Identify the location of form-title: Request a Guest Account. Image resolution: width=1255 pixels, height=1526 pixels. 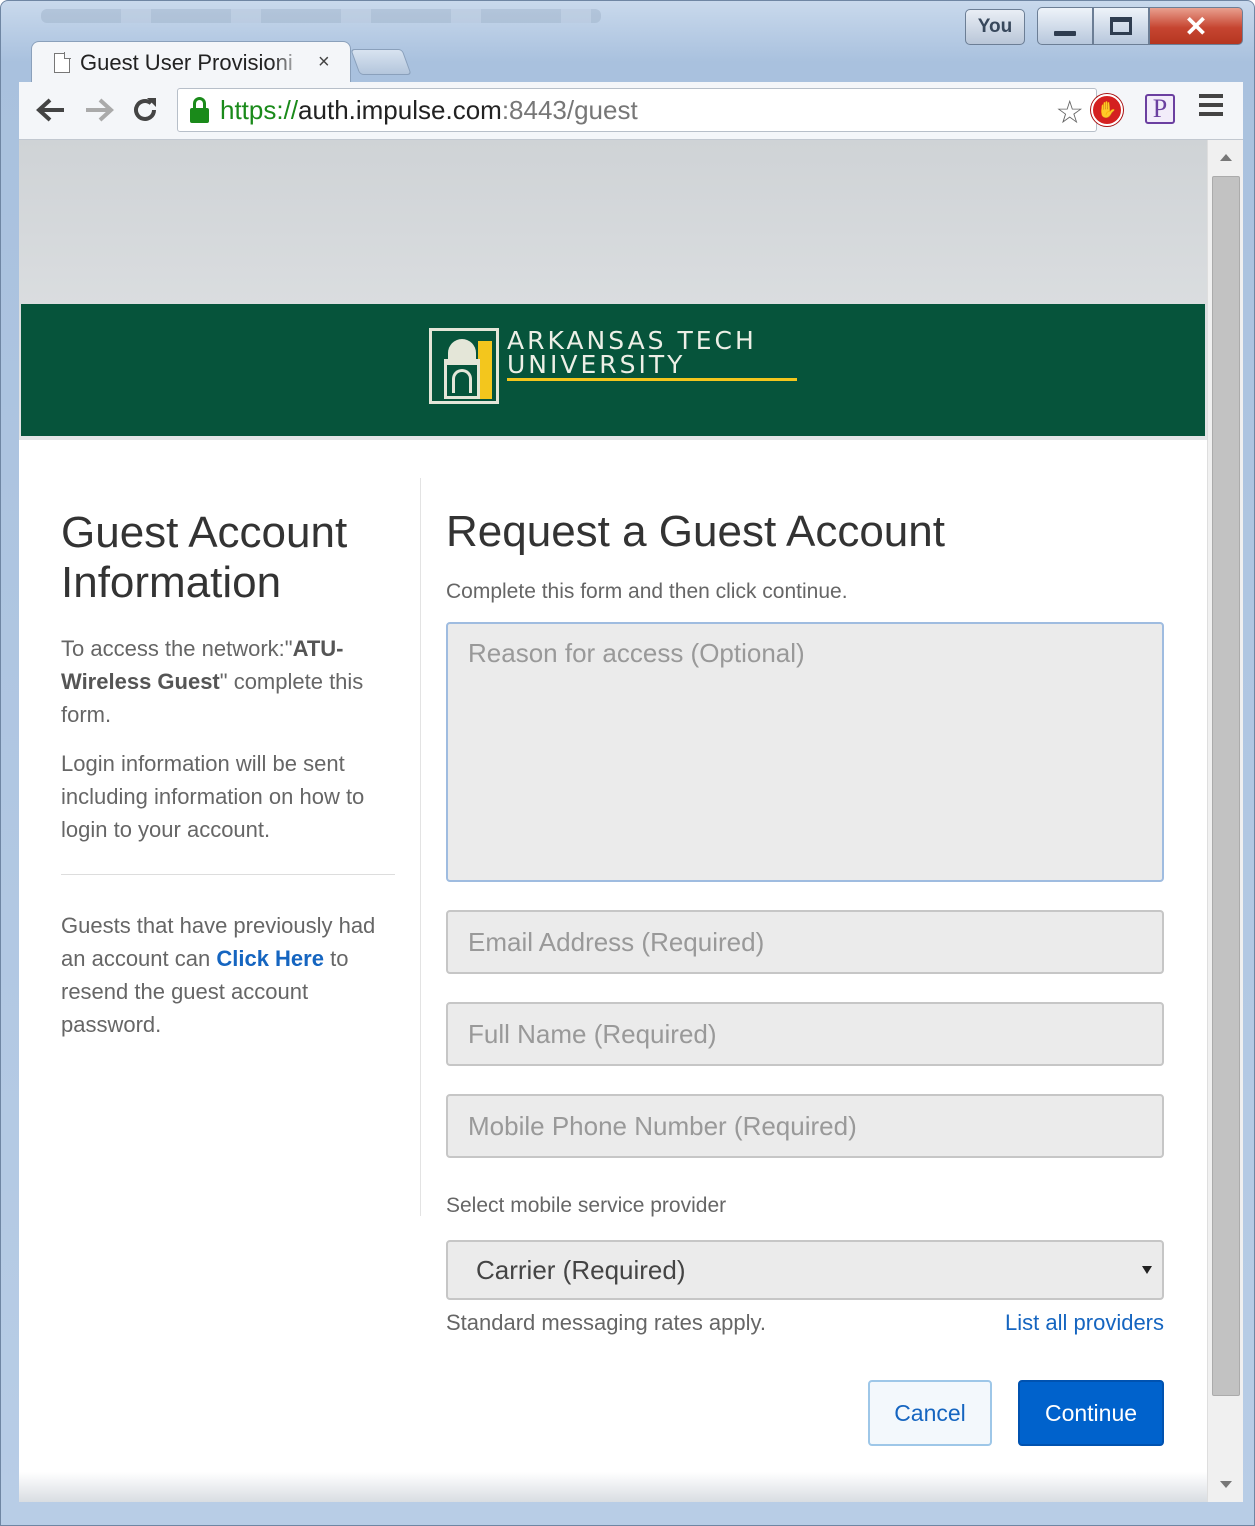
(695, 531).